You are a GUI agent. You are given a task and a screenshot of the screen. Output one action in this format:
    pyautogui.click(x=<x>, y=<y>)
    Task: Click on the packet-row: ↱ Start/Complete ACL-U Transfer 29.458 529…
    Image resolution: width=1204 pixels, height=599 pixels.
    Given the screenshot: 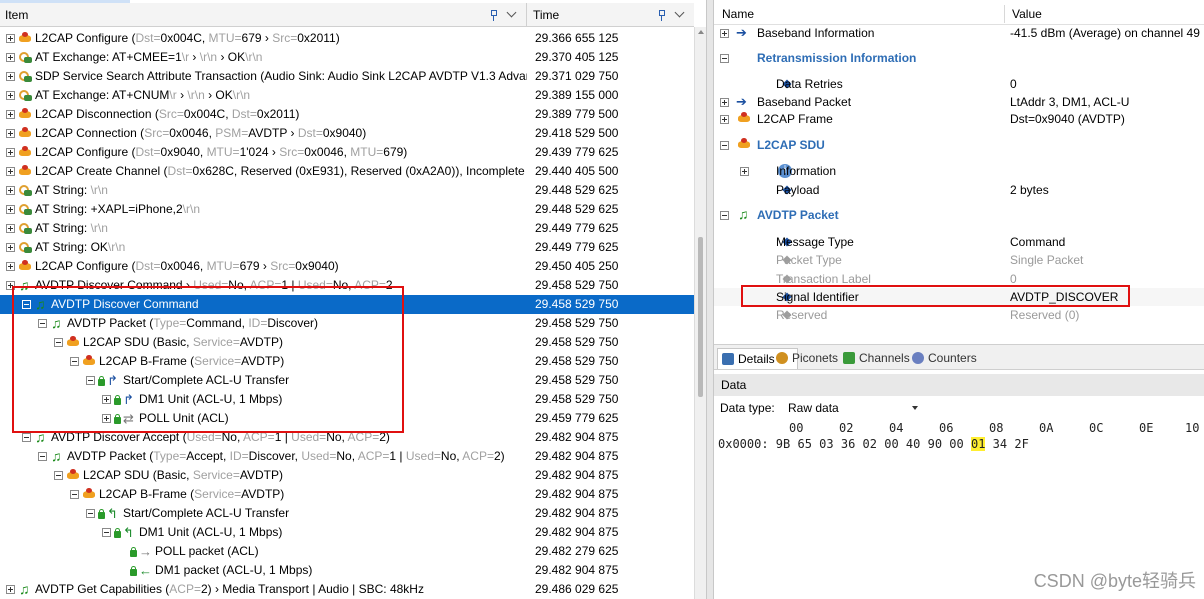 What is the action you would take?
    pyautogui.click(x=347, y=380)
    